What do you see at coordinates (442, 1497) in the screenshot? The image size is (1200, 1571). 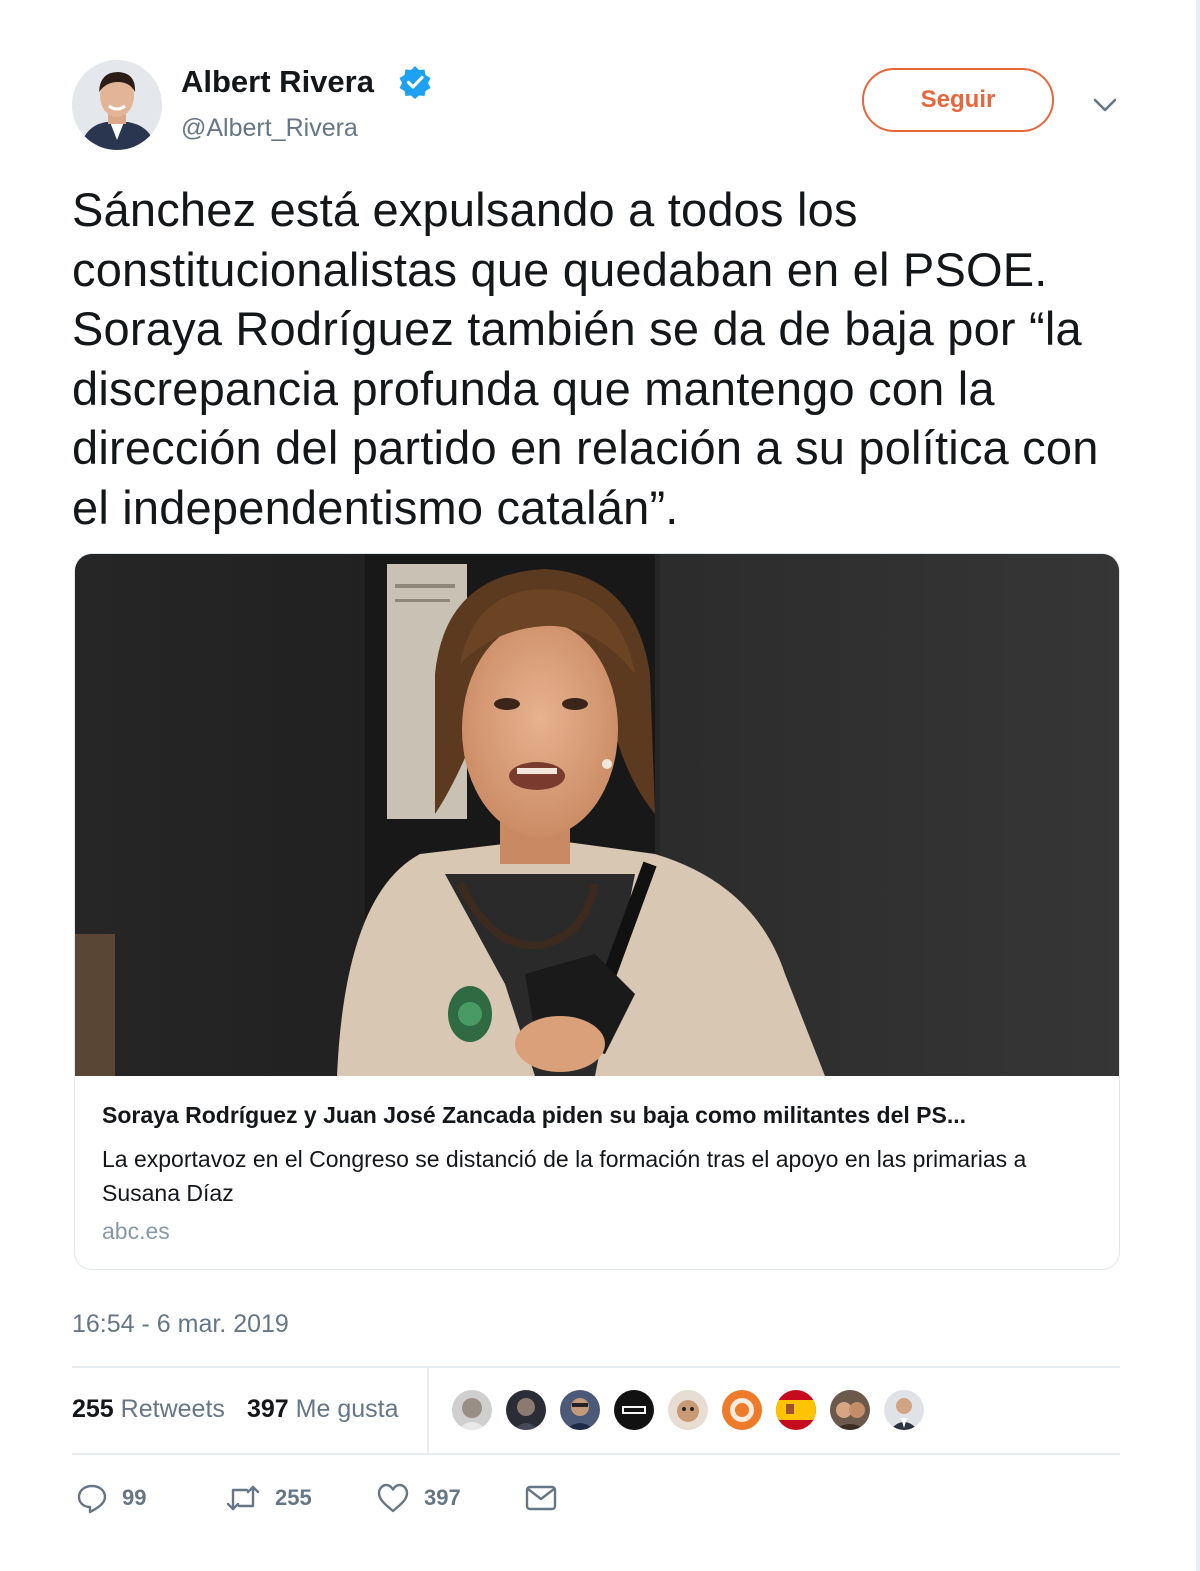 I see `like-count: 397` at bounding box center [442, 1497].